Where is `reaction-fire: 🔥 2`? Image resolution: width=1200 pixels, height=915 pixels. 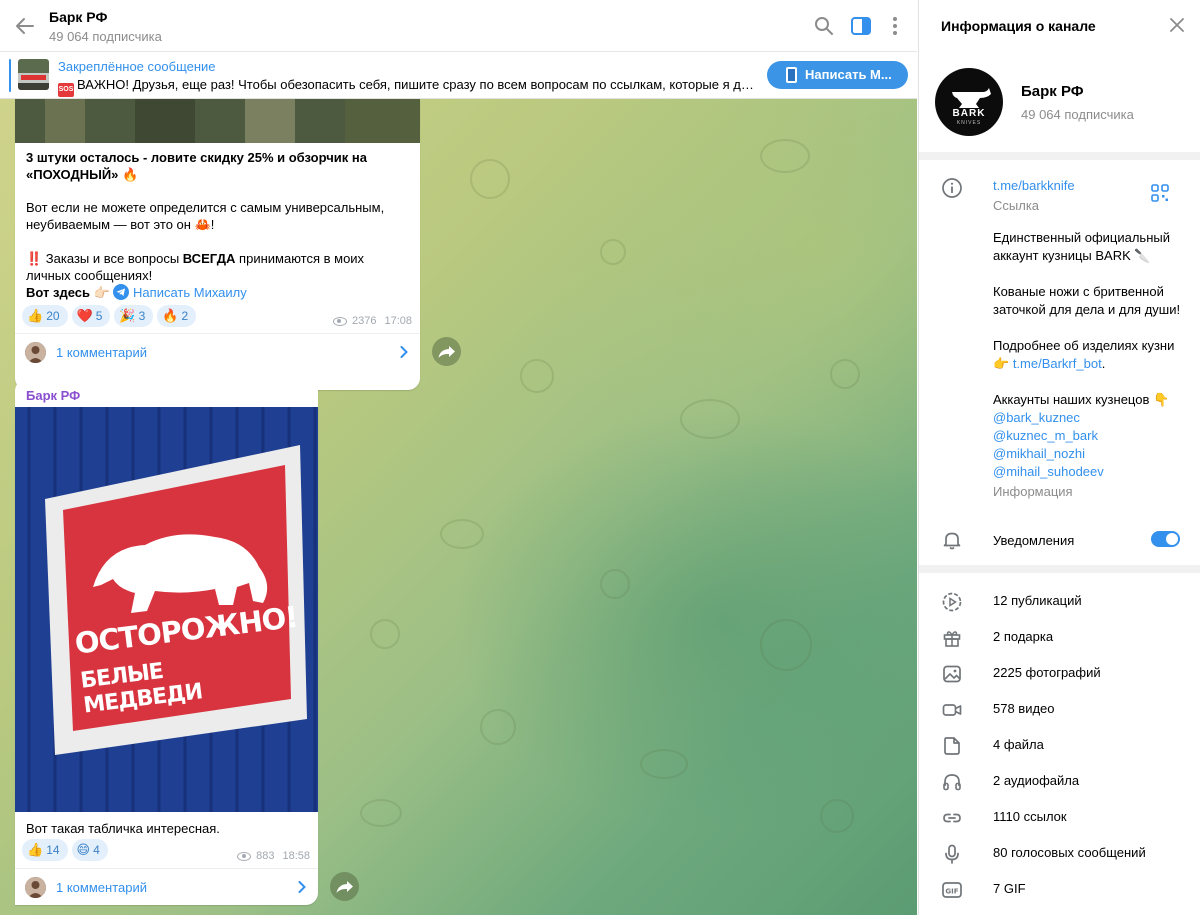
reaction-fire: 🔥 2 is located at coordinates (177, 316).